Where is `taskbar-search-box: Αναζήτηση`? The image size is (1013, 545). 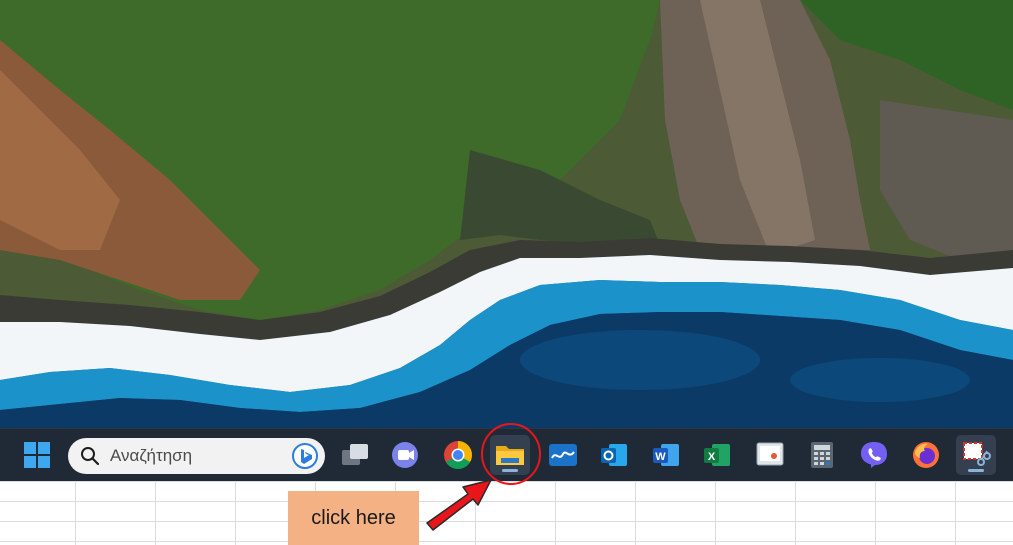 taskbar-search-box: Αναζήτηση is located at coordinates (196, 456).